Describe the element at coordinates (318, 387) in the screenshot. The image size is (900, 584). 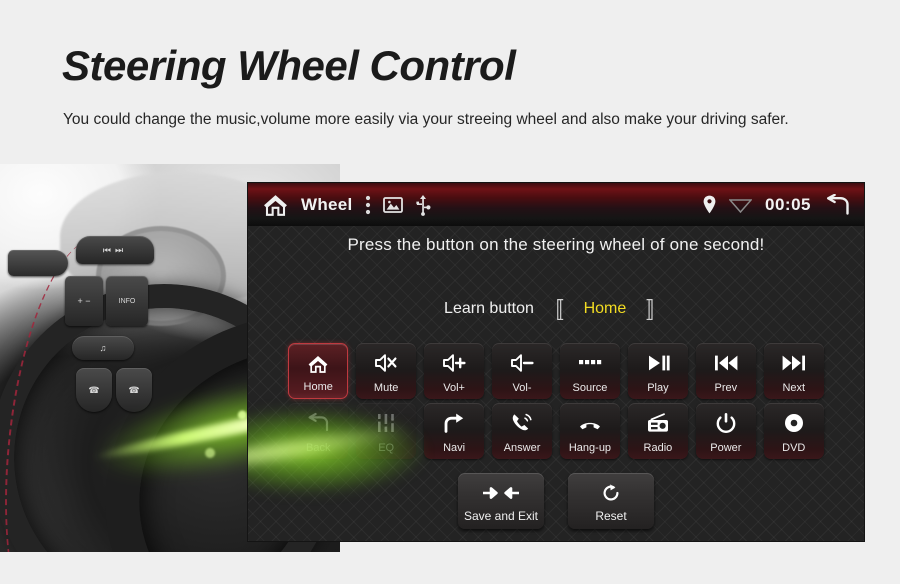
I see `wheel-key-label: Home` at that location.